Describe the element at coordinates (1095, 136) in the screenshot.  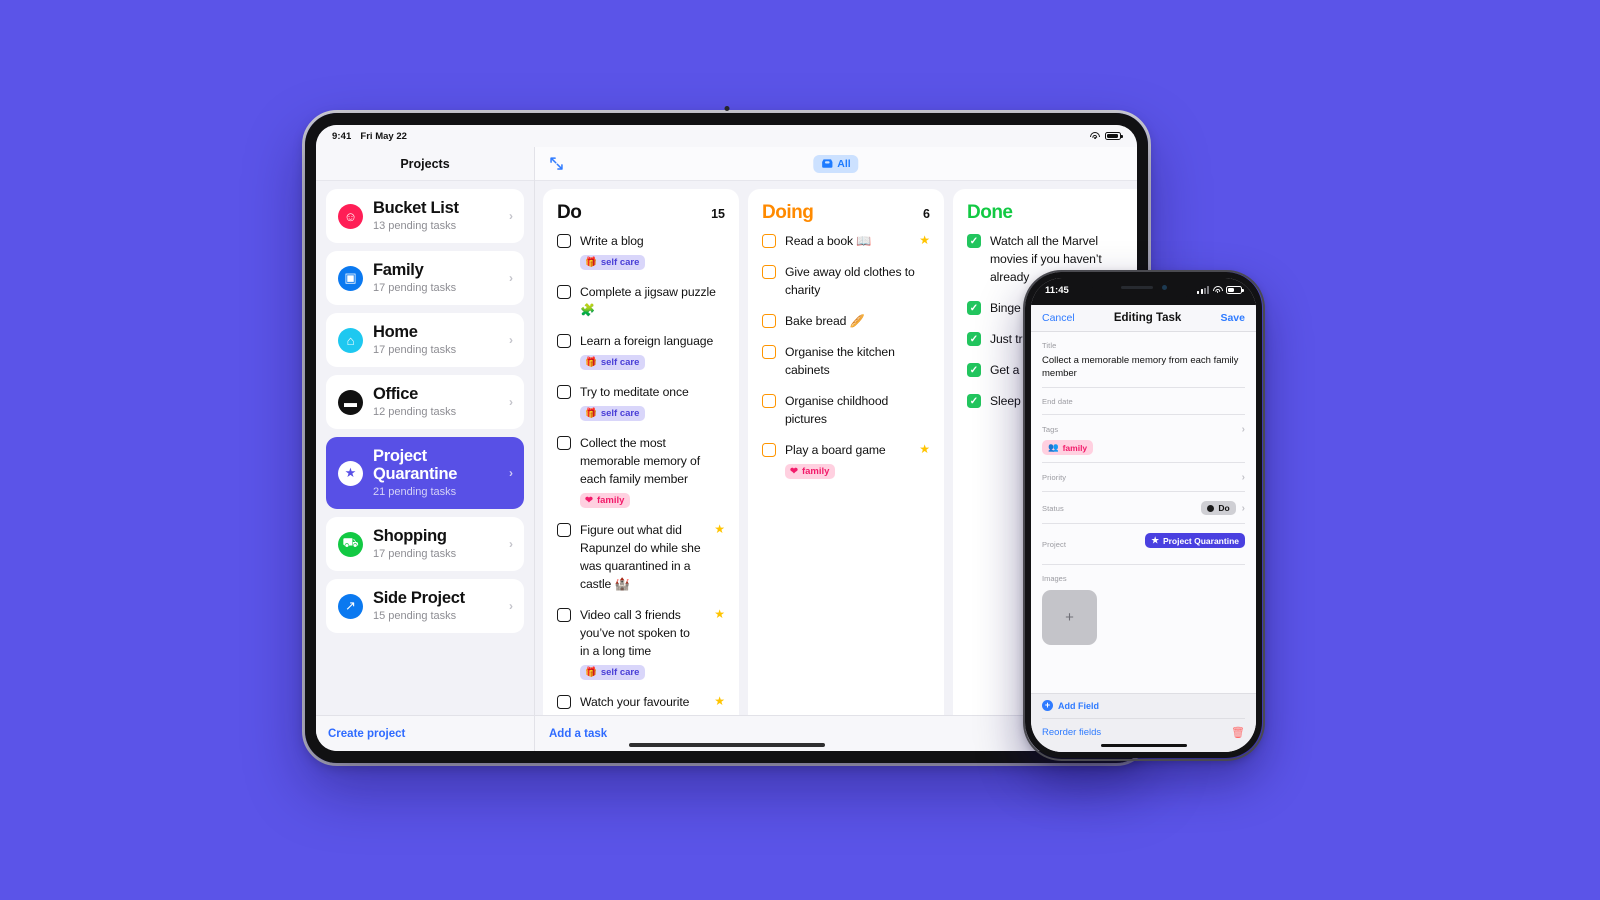
I see `wifi-icon` at that location.